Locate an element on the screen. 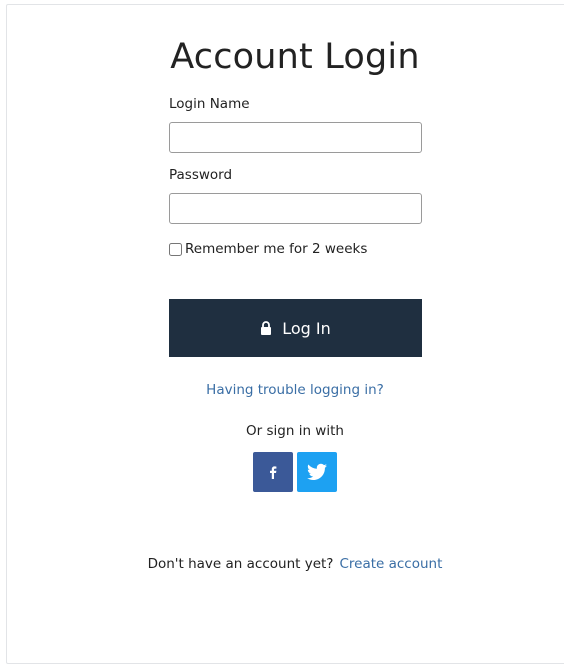 This screenshot has width=564, height=664. lock-icon is located at coordinates (266, 328).